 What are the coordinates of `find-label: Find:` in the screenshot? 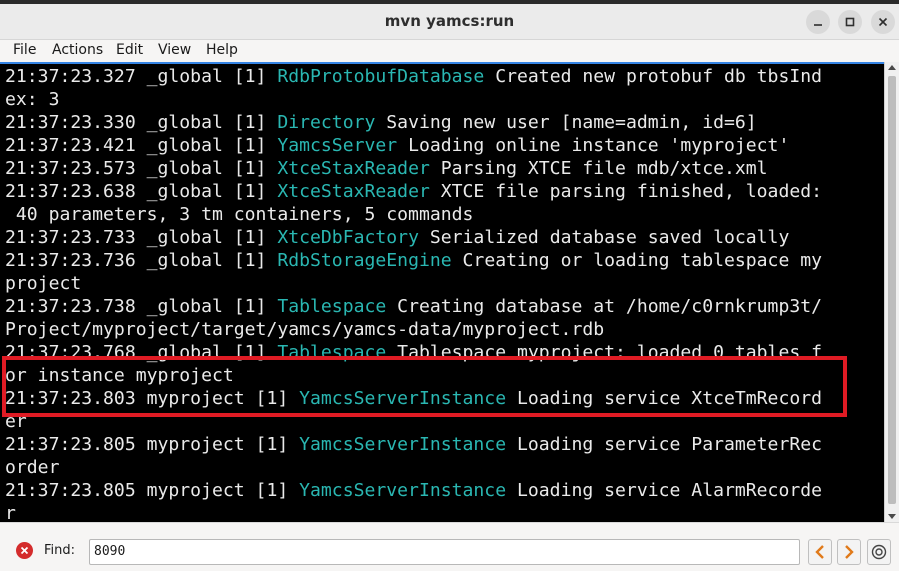 It's located at (60, 550).